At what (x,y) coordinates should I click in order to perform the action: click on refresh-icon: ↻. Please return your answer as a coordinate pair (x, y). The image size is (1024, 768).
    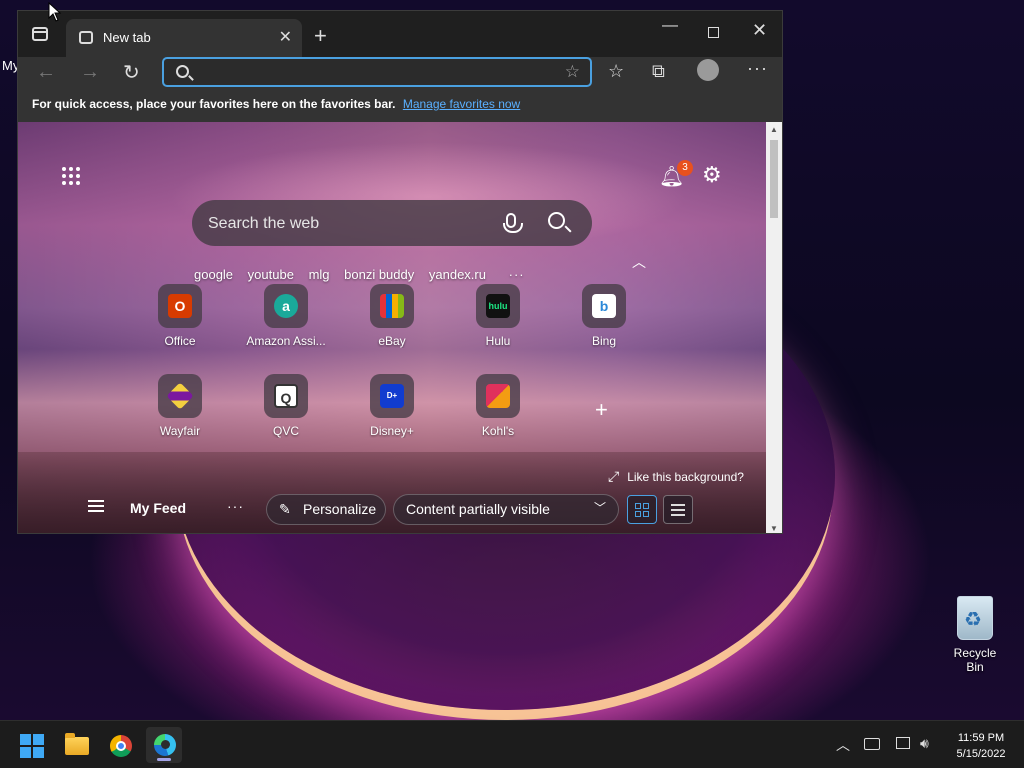
    Looking at the image, I should click on (131, 72).